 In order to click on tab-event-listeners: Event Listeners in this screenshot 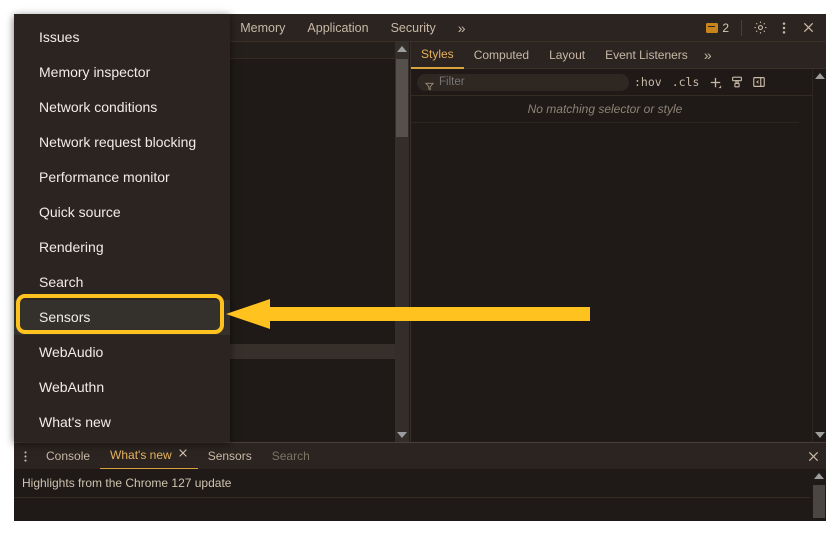, I will do `click(646, 55)`.